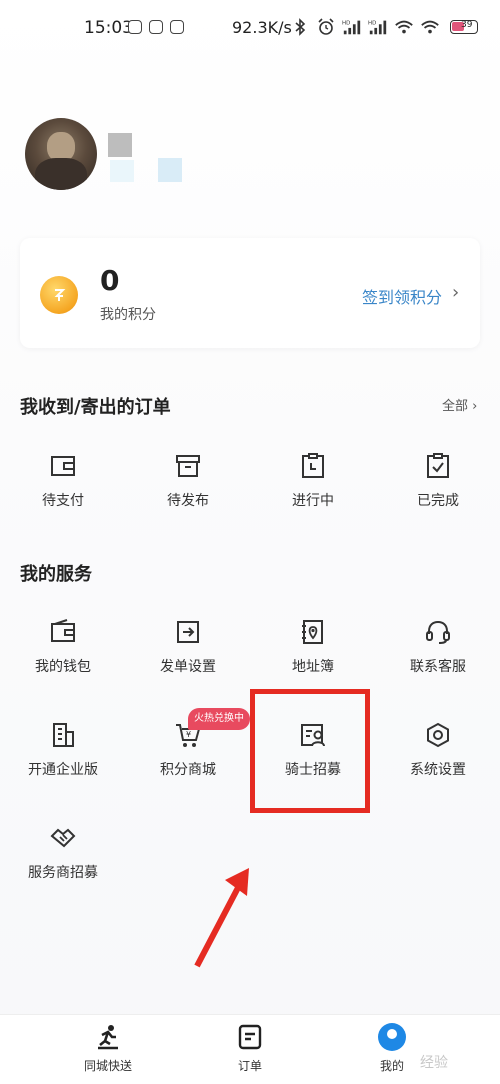  Describe the element at coordinates (108, 28) in the screenshot. I see `status-time: 15:03` at that location.